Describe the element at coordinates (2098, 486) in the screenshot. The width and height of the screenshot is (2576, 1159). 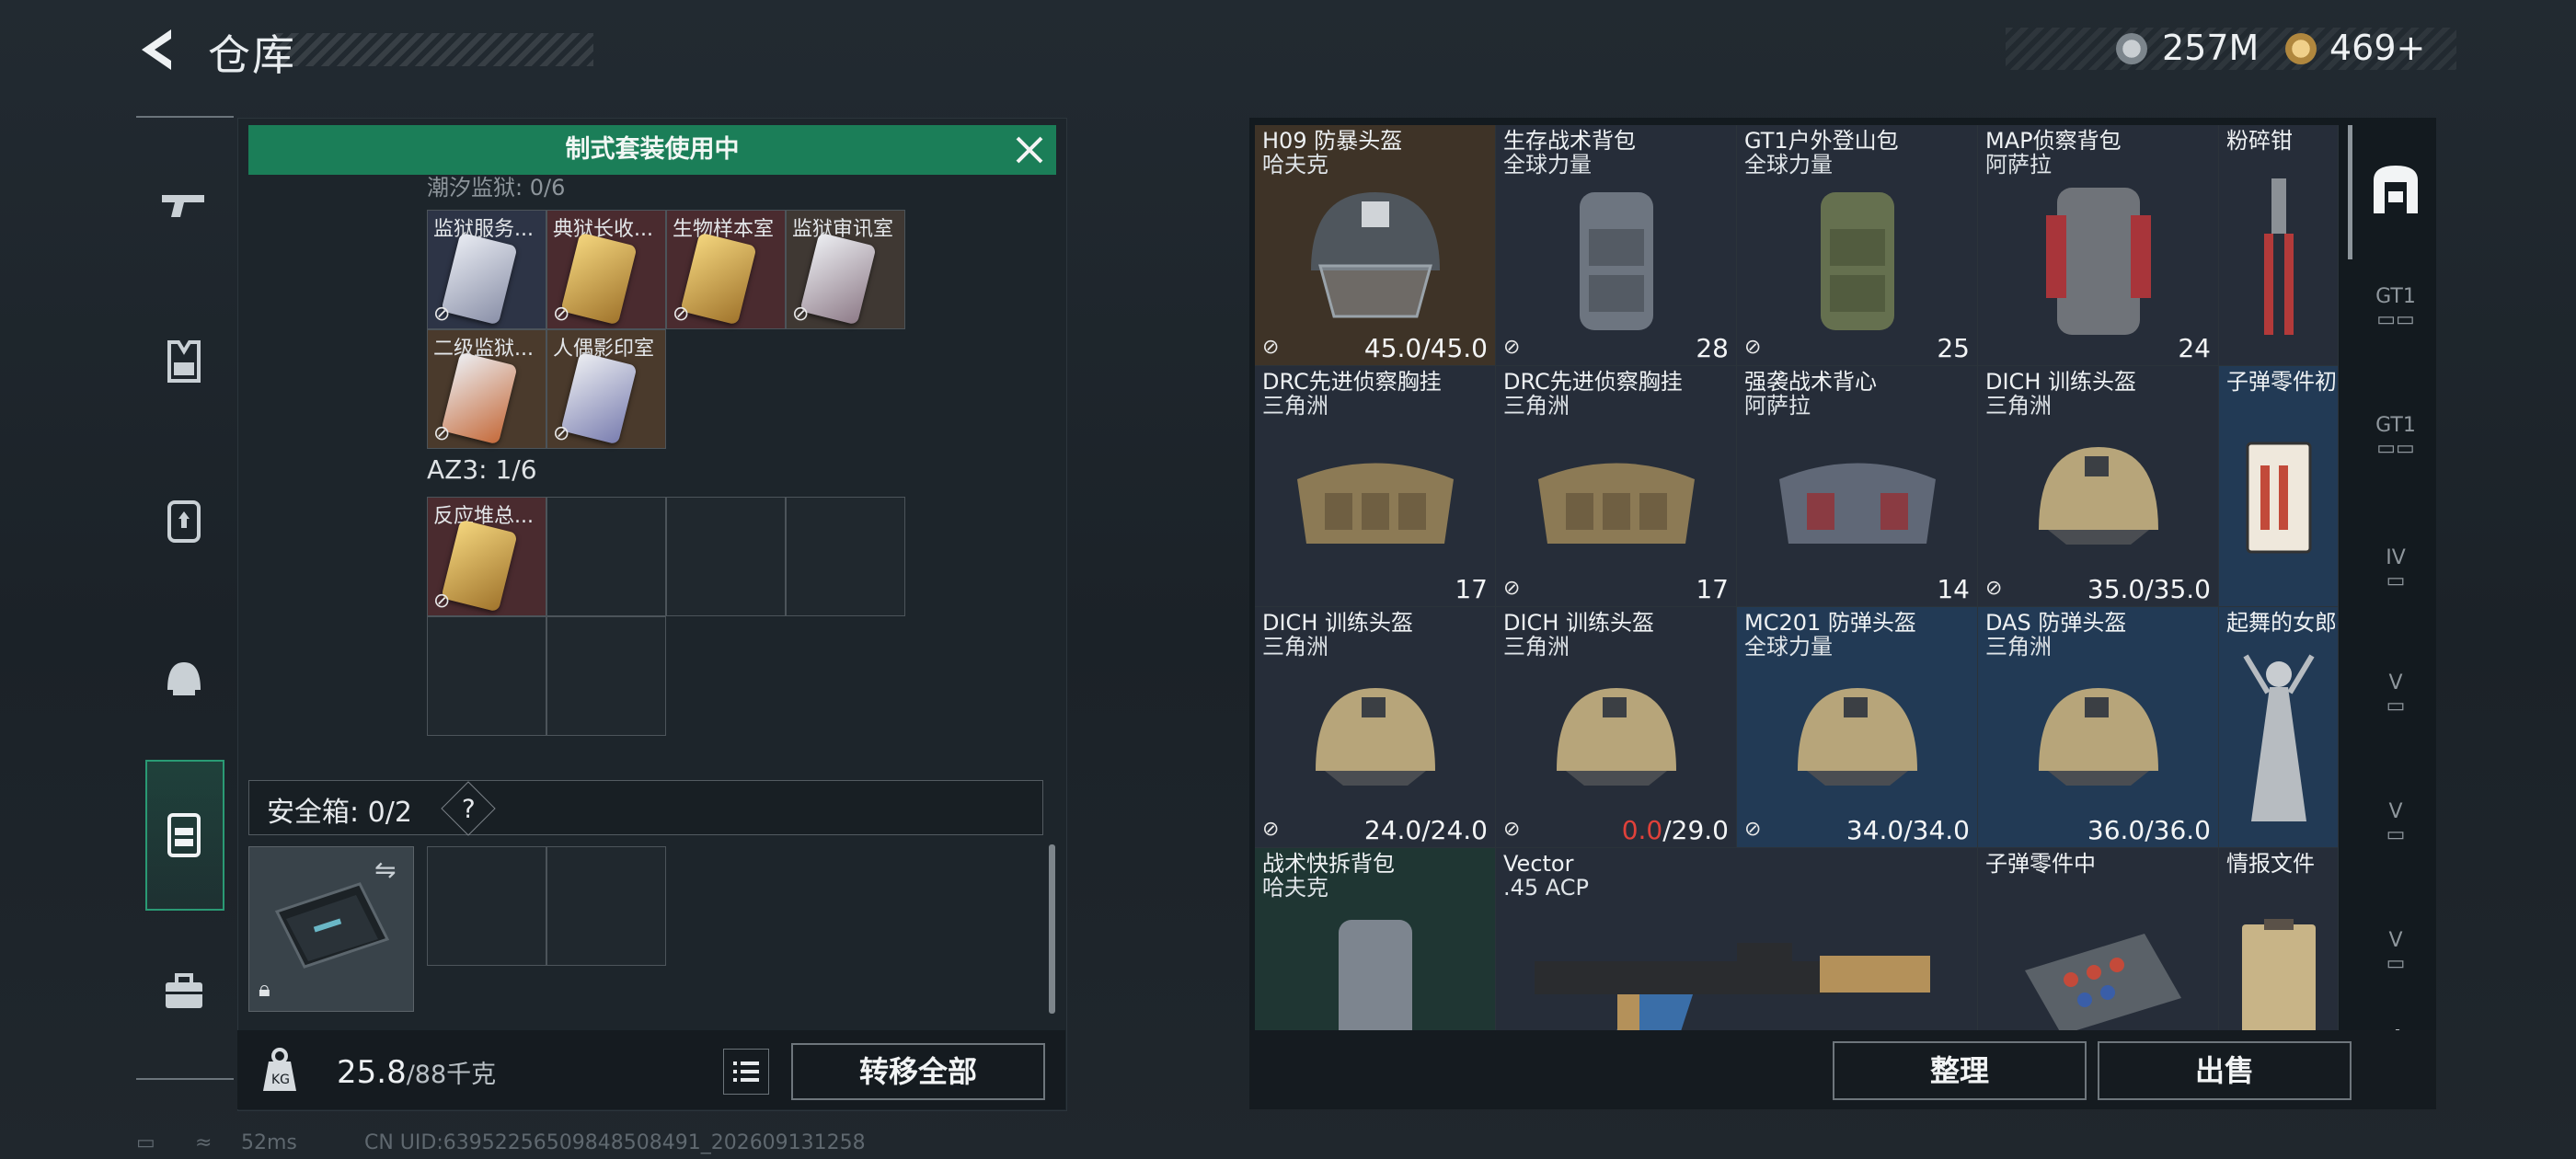
I see `inventory-item: DICH 训练头盔 三角洲 35.0/35.0 ⊘` at that location.